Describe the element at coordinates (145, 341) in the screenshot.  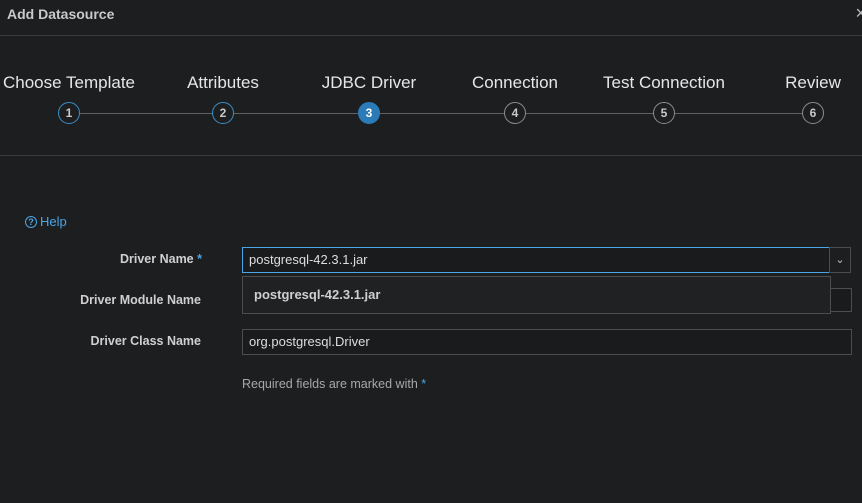
I see `driver-class-label: Driver Class Name` at that location.